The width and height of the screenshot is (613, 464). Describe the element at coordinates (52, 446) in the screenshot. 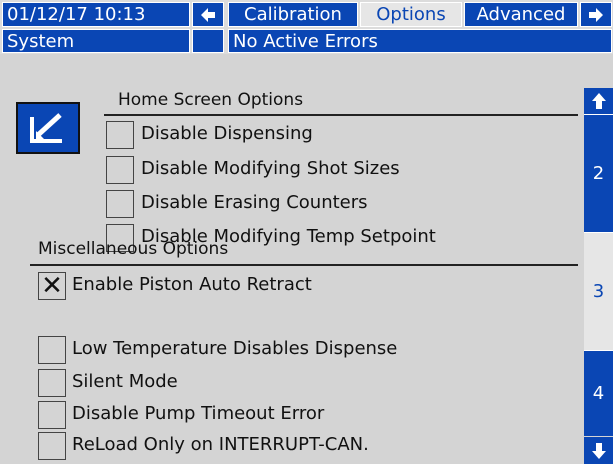

I see `checkbox-reload-only-on-interrupt-can` at that location.